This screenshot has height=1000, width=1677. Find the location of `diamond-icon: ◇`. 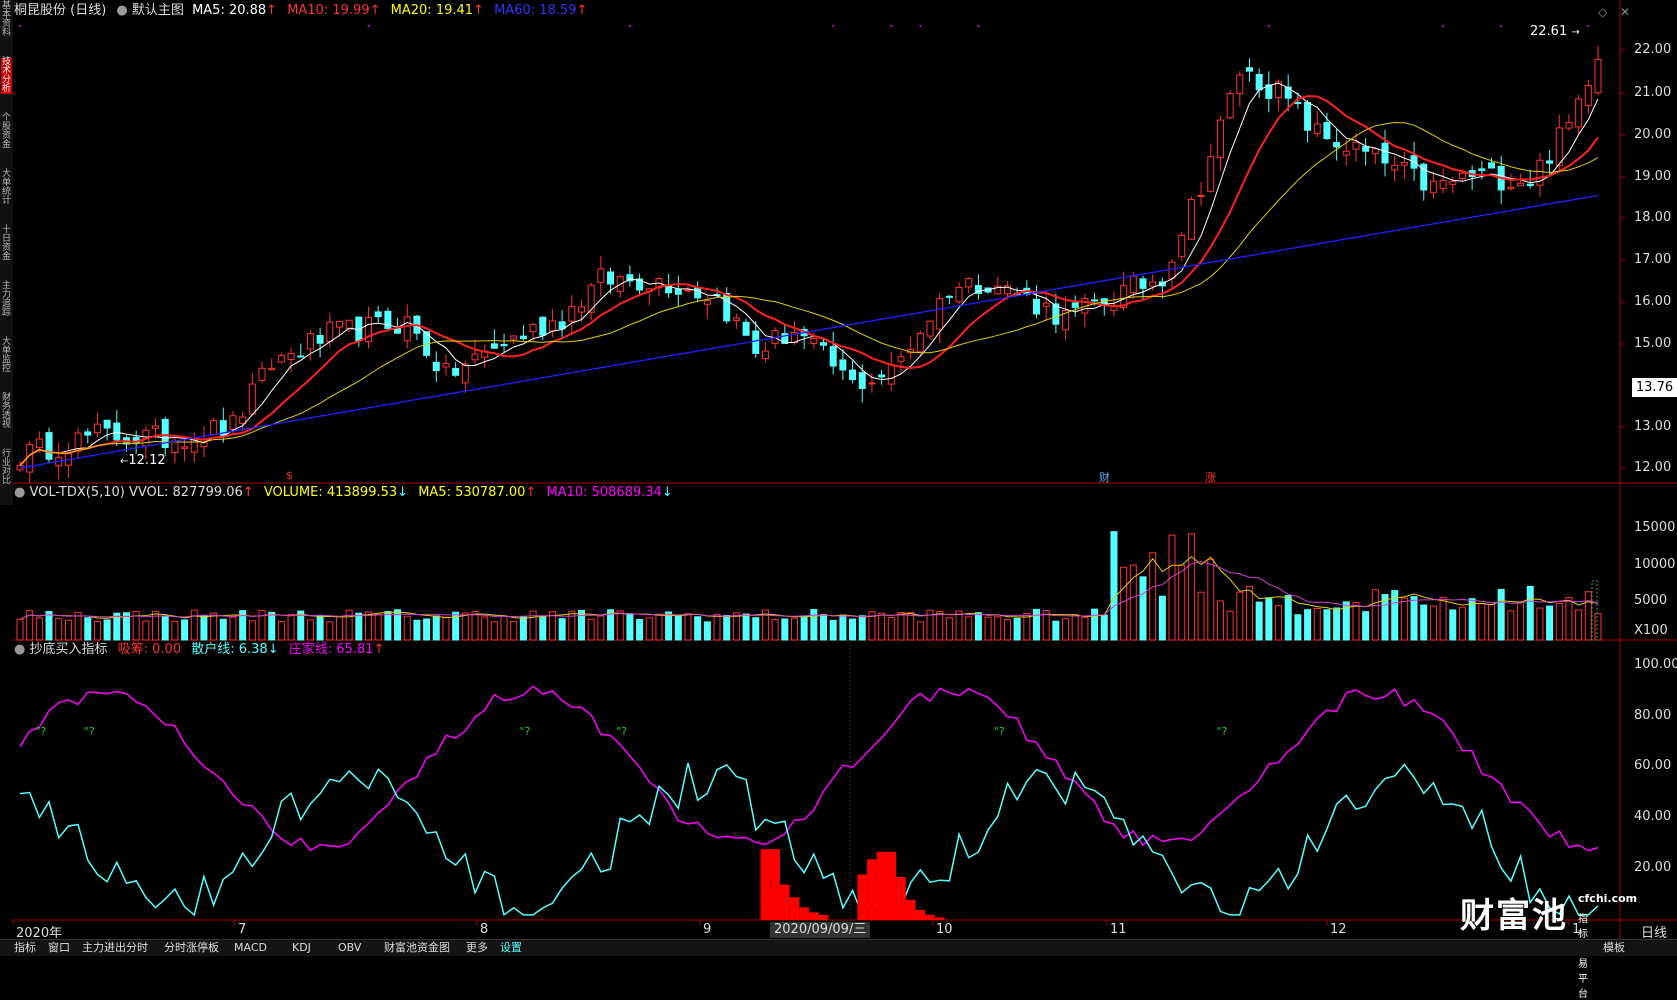

diamond-icon: ◇ is located at coordinates (1602, 12).